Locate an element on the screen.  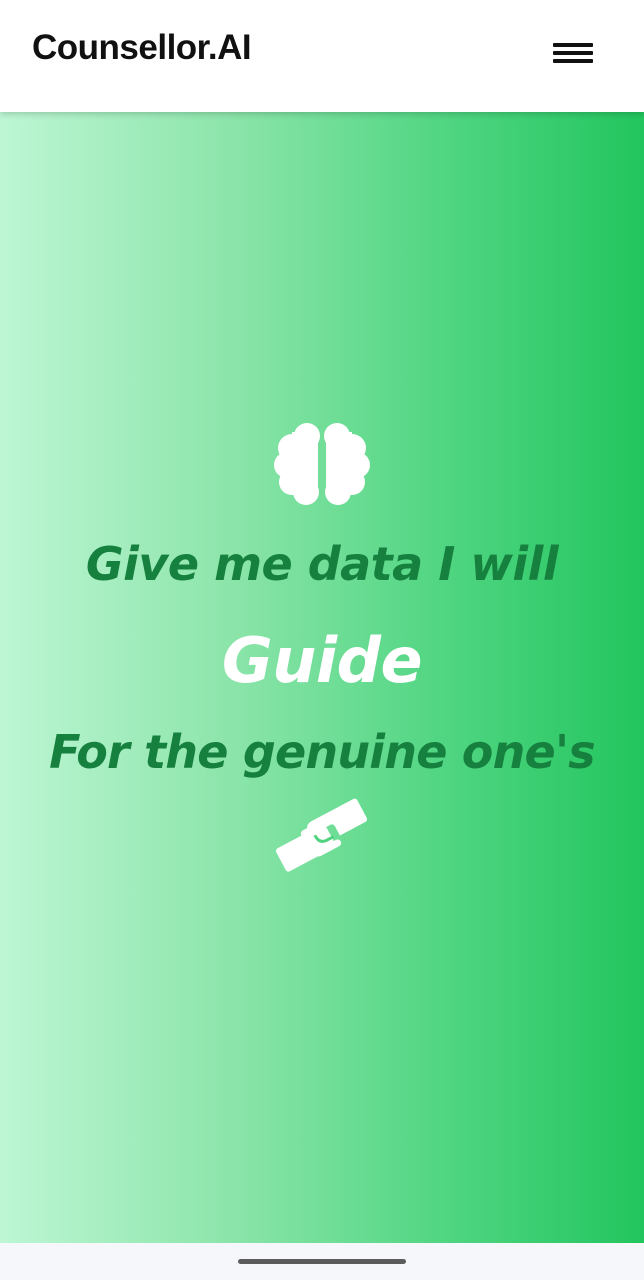
system-navigation-bar is located at coordinates (322, 1261).